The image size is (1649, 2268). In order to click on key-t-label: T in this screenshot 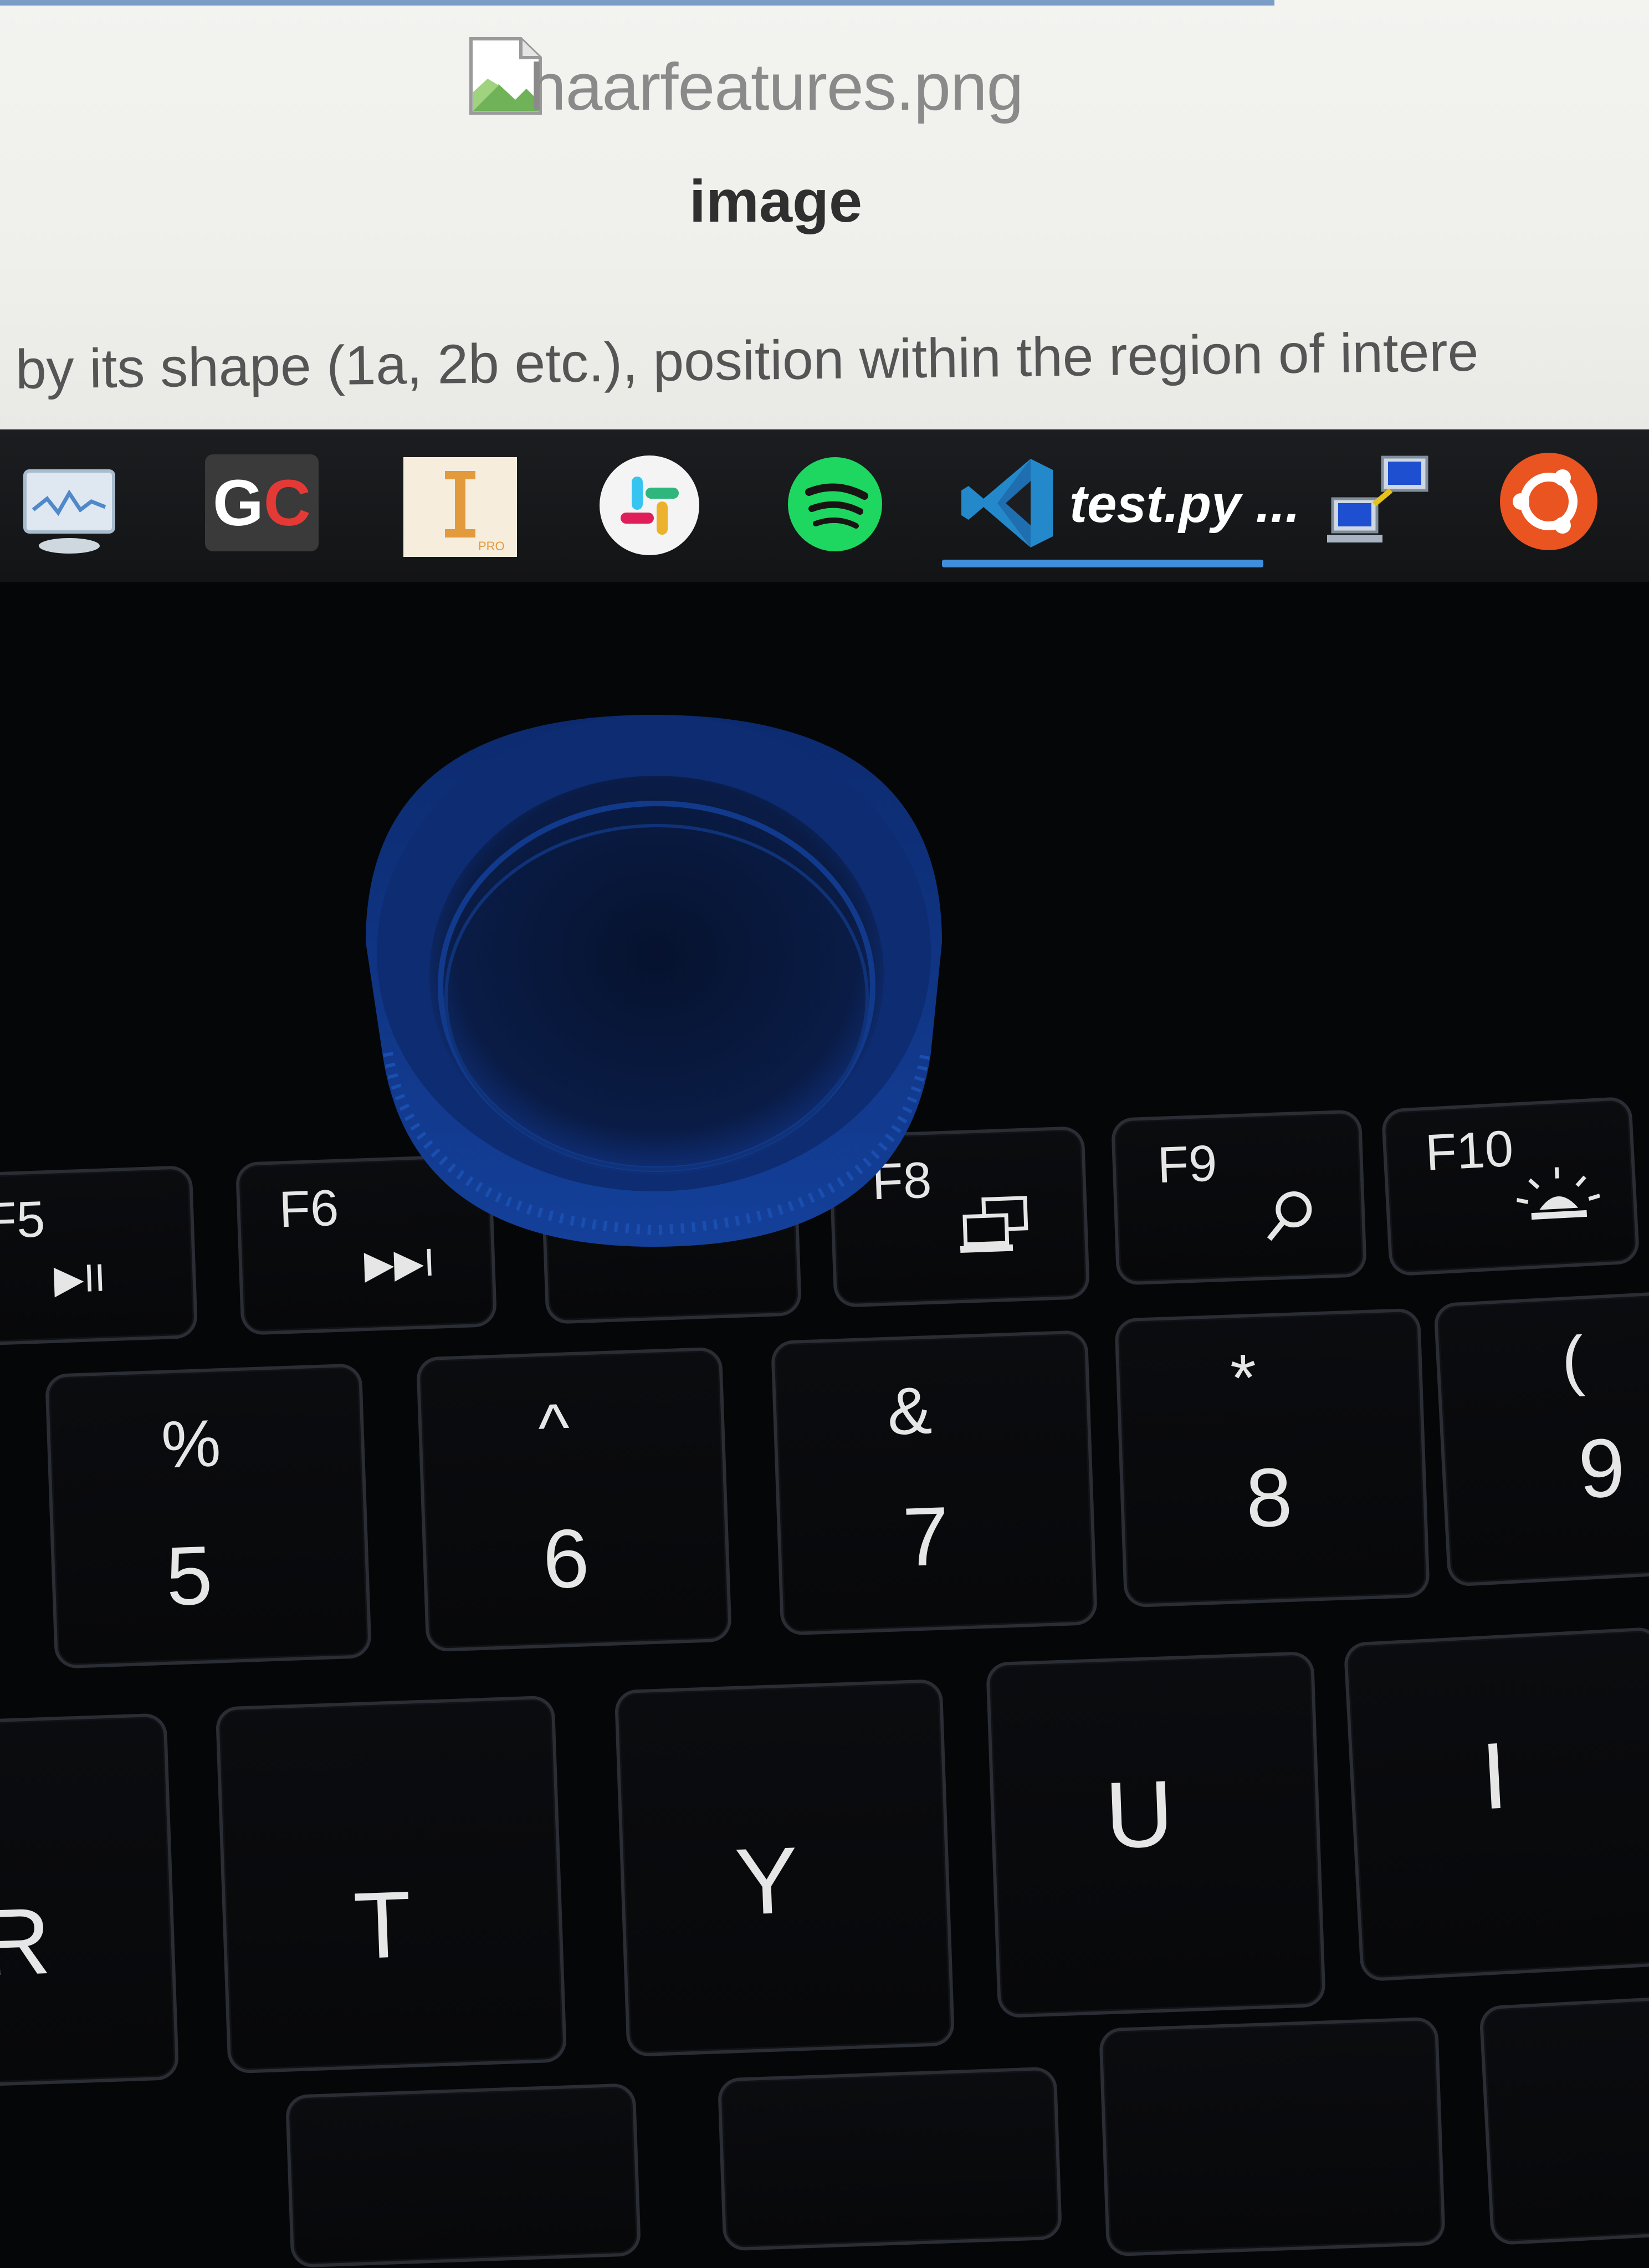, I will do `click(382, 1925)`.